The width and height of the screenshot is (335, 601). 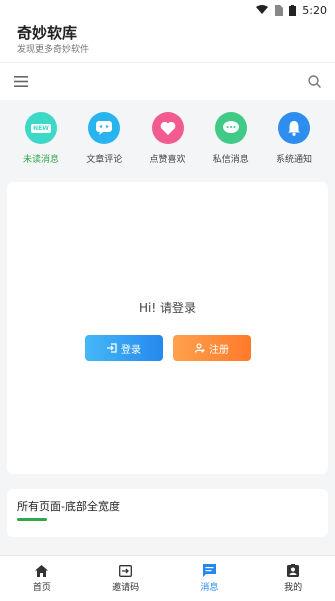 I want to click on login-greeting: Hi! 请登录, so click(x=167, y=308).